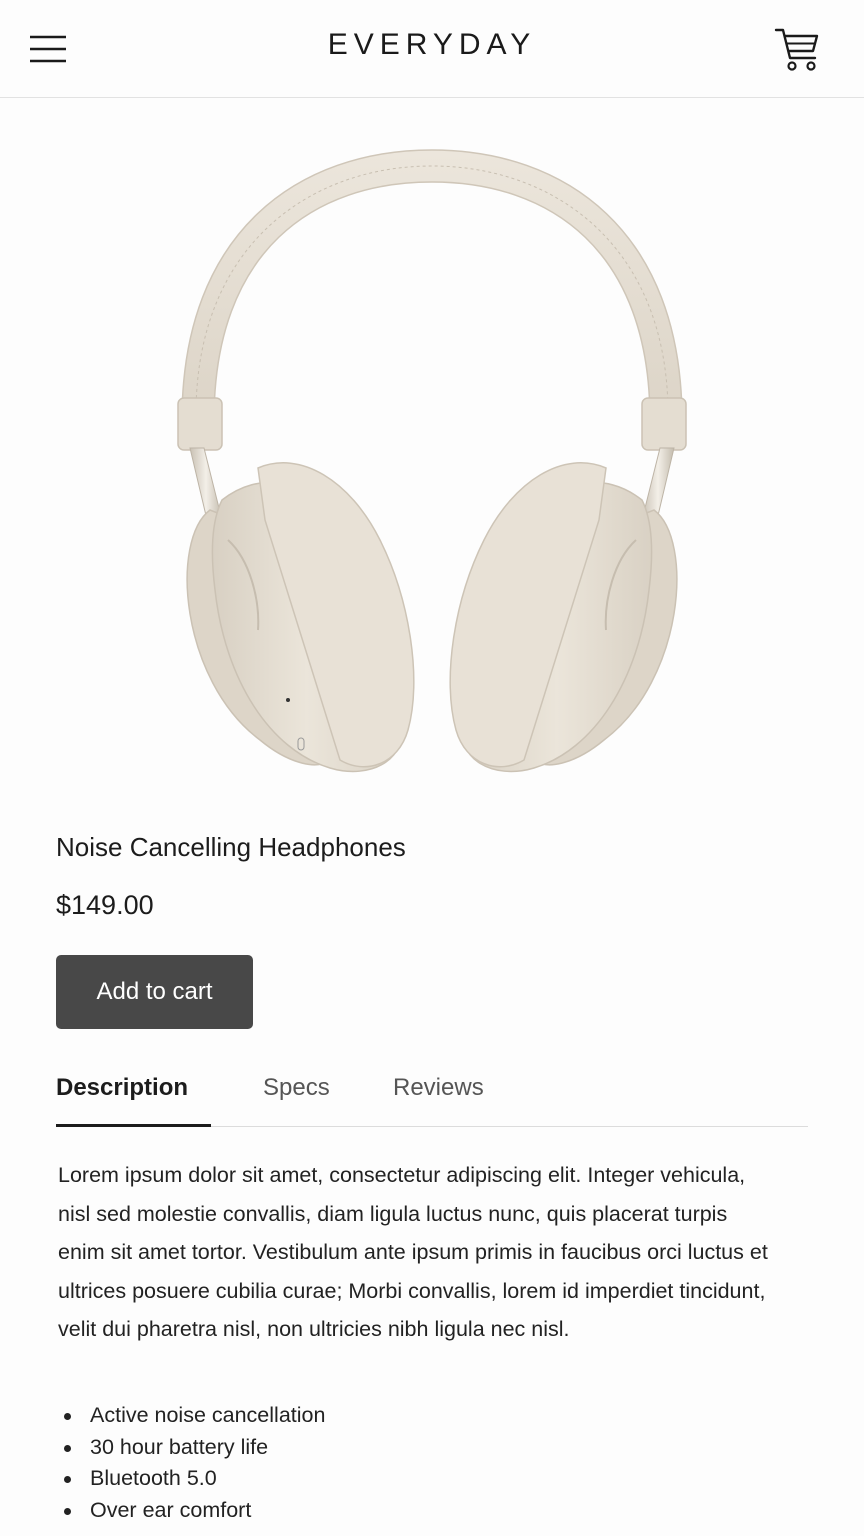 This screenshot has height=1536, width=864. I want to click on tab-reviews: Reviews, so click(438, 1088).